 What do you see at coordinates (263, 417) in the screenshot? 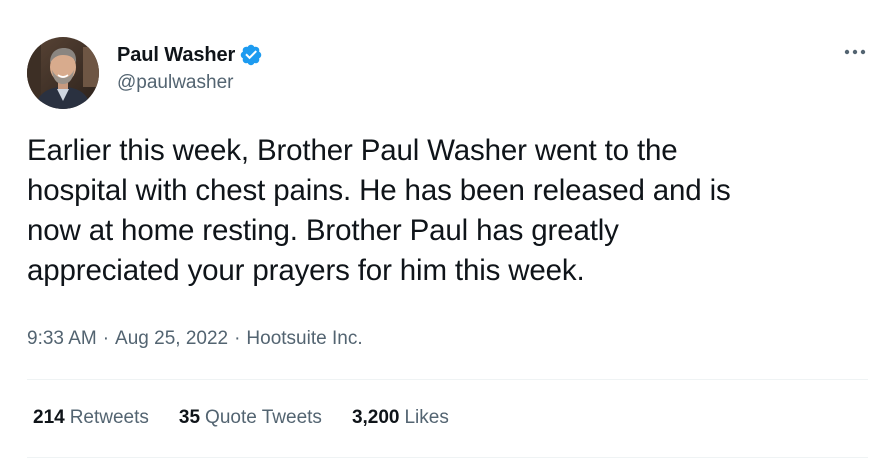
I see `quote-tweets-label: Quote Tweets` at bounding box center [263, 417].